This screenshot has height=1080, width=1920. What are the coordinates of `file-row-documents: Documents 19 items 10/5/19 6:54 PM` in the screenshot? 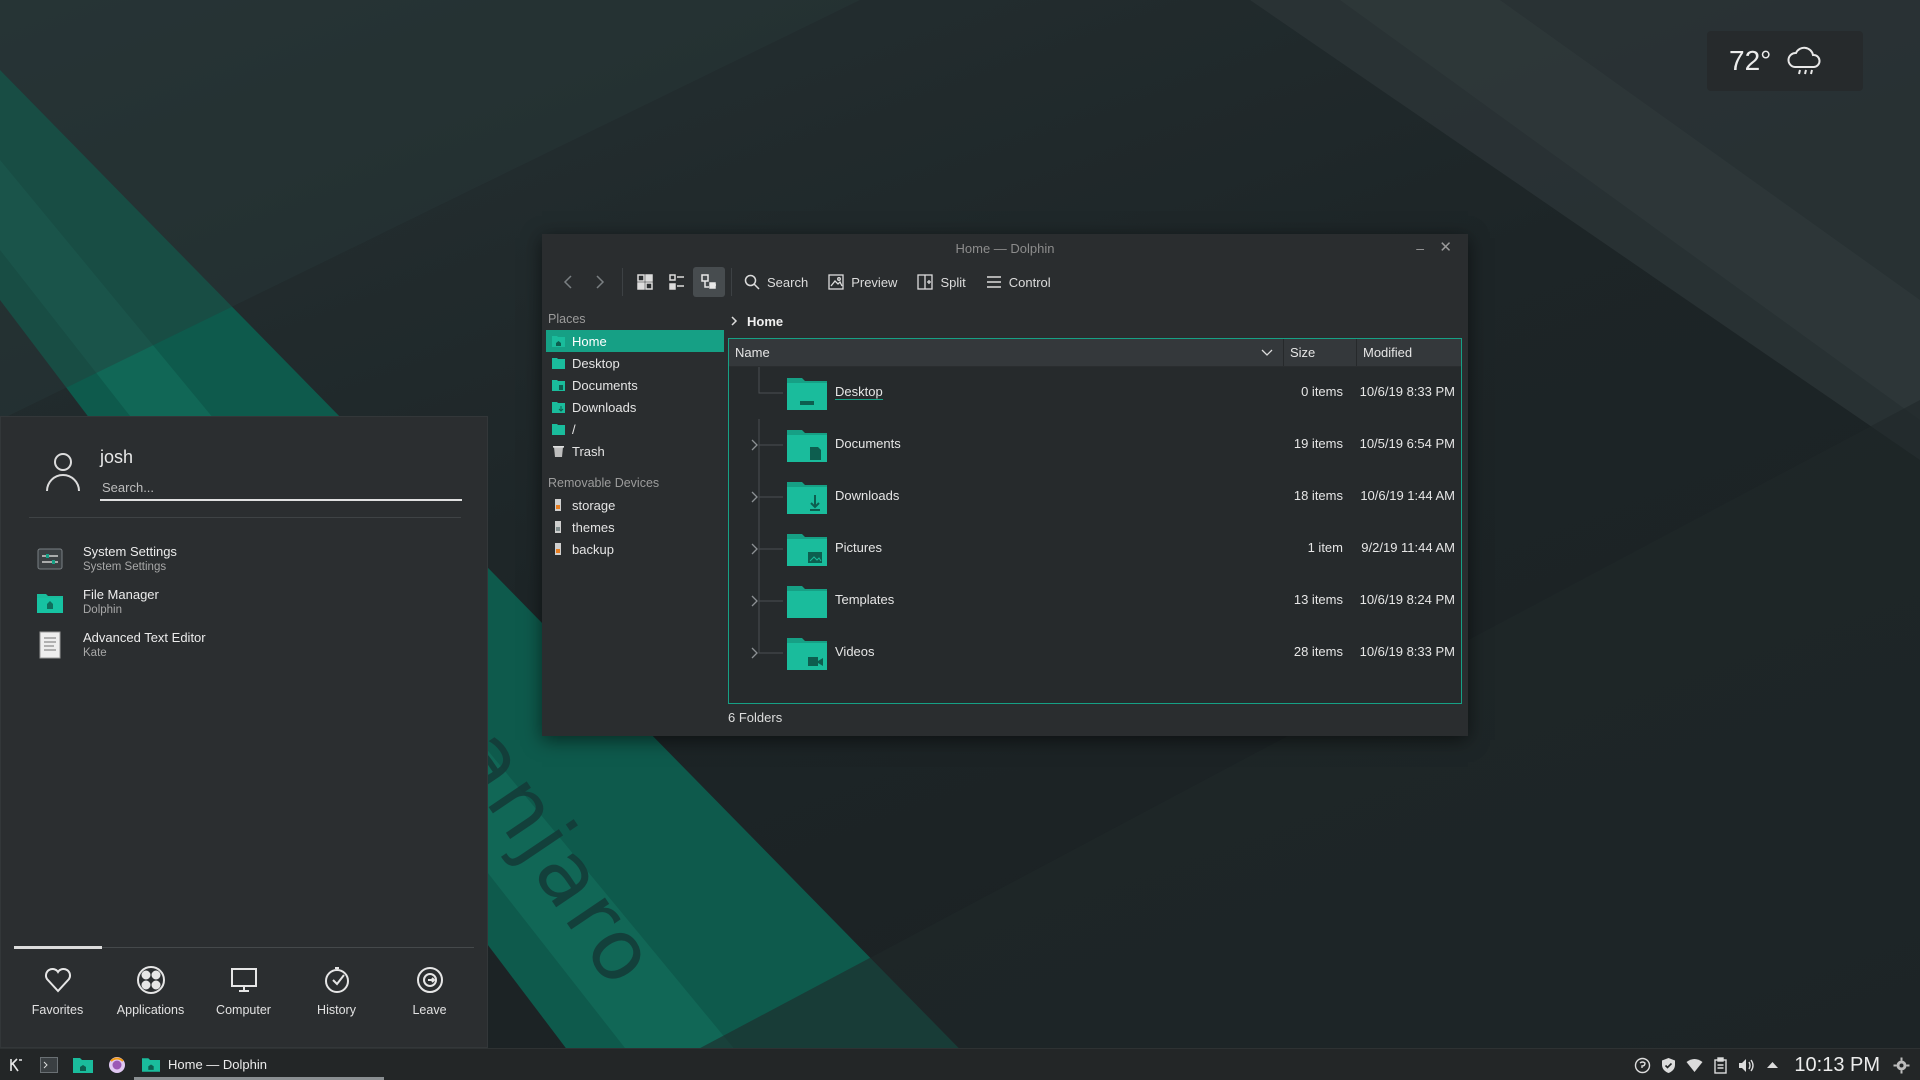 It's located at (1095, 445).